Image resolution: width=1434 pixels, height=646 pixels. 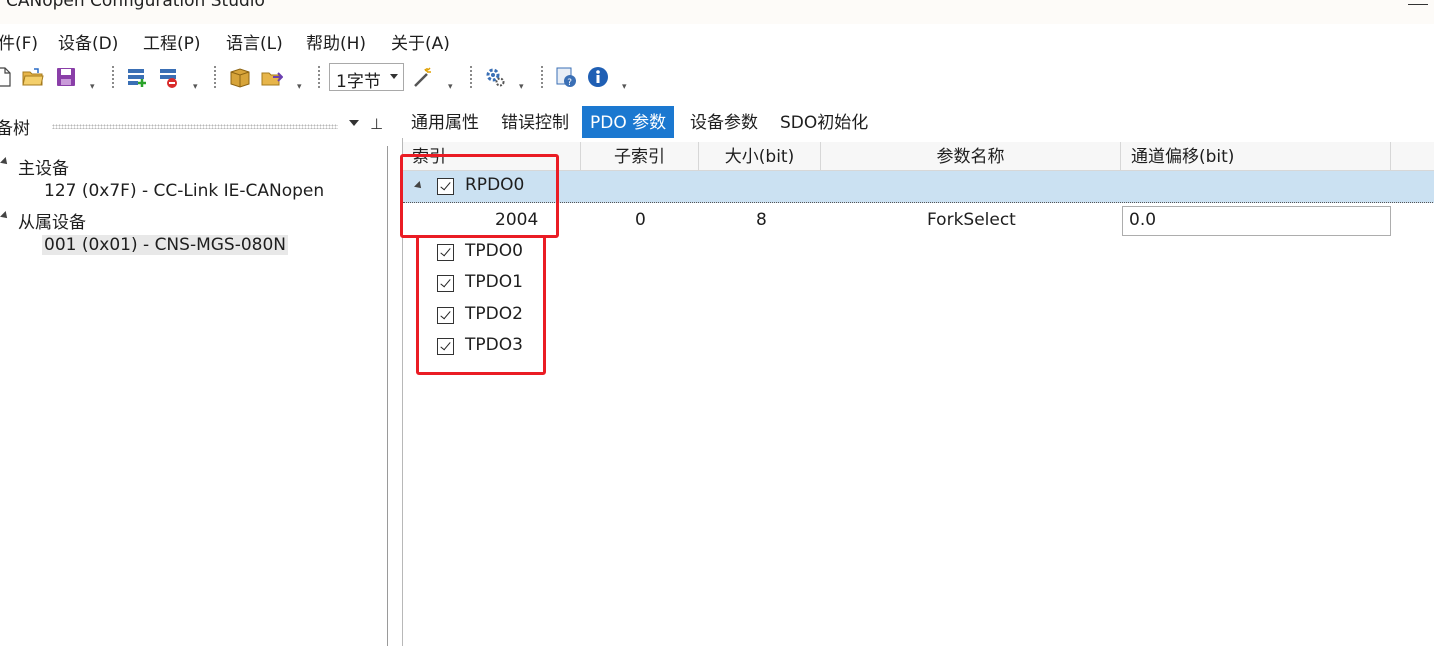 What do you see at coordinates (137, 77) in the screenshot?
I see `add-device-icon` at bounding box center [137, 77].